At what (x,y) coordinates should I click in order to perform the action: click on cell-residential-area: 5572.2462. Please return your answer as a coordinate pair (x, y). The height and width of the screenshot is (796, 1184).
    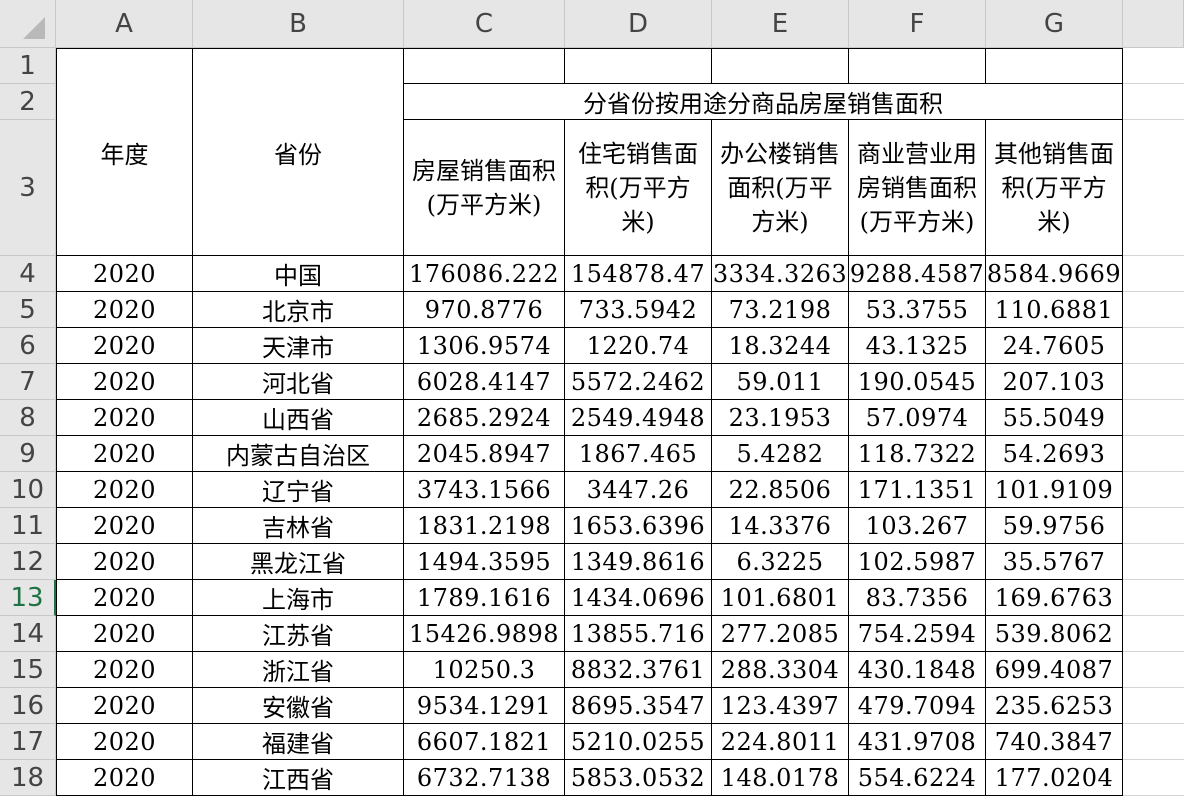
    Looking at the image, I should click on (638, 382).